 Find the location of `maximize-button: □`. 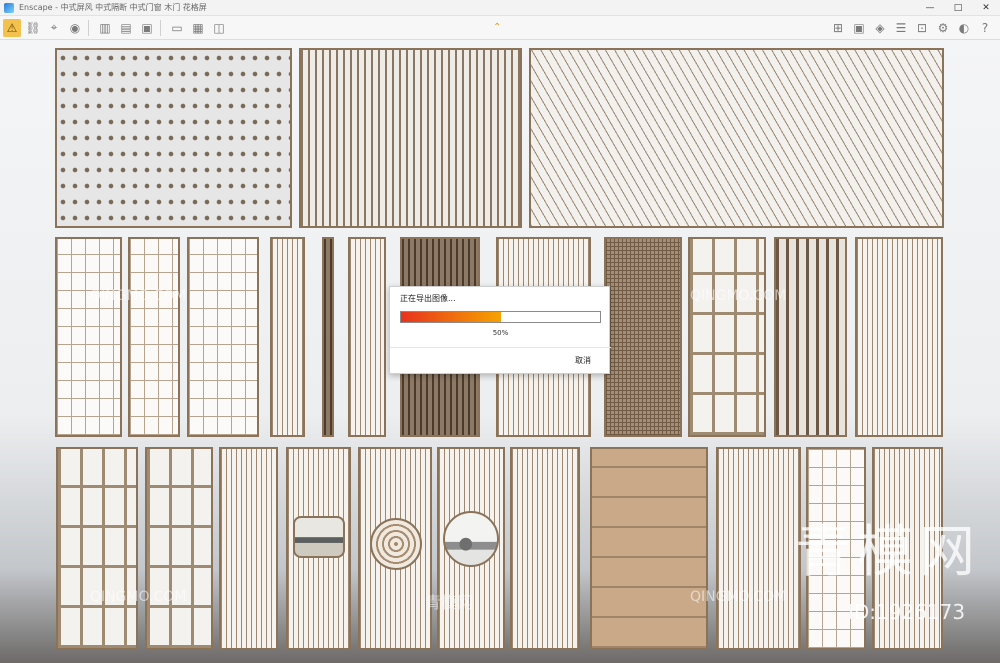

maximize-button: □ is located at coordinates (958, 8).